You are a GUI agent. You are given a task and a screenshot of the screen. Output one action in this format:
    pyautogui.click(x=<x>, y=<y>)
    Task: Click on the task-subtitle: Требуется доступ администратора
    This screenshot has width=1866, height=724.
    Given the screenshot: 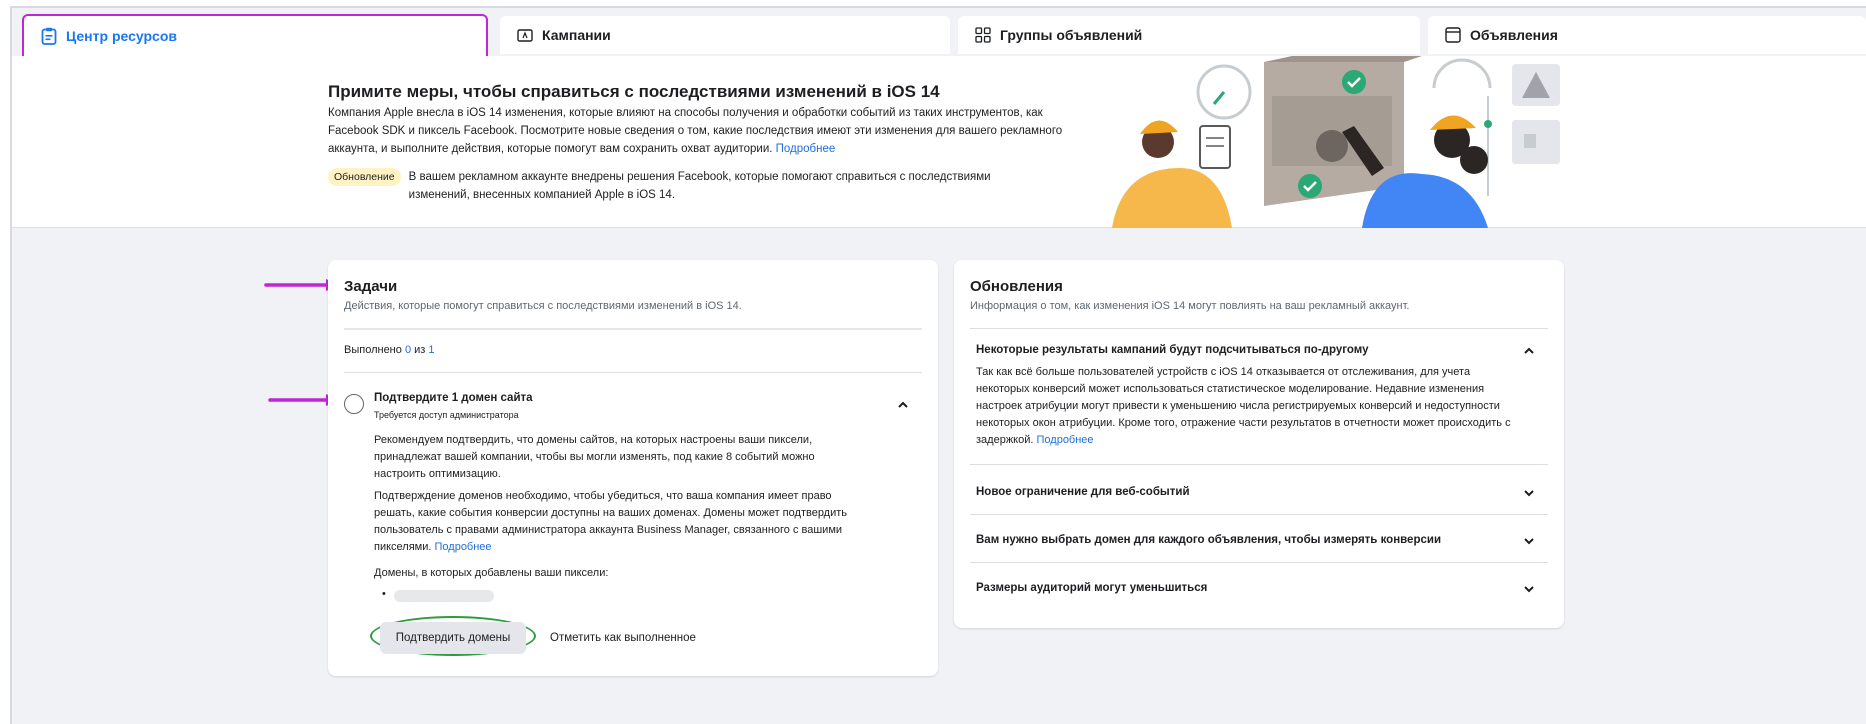 What is the action you would take?
    pyautogui.click(x=446, y=415)
    